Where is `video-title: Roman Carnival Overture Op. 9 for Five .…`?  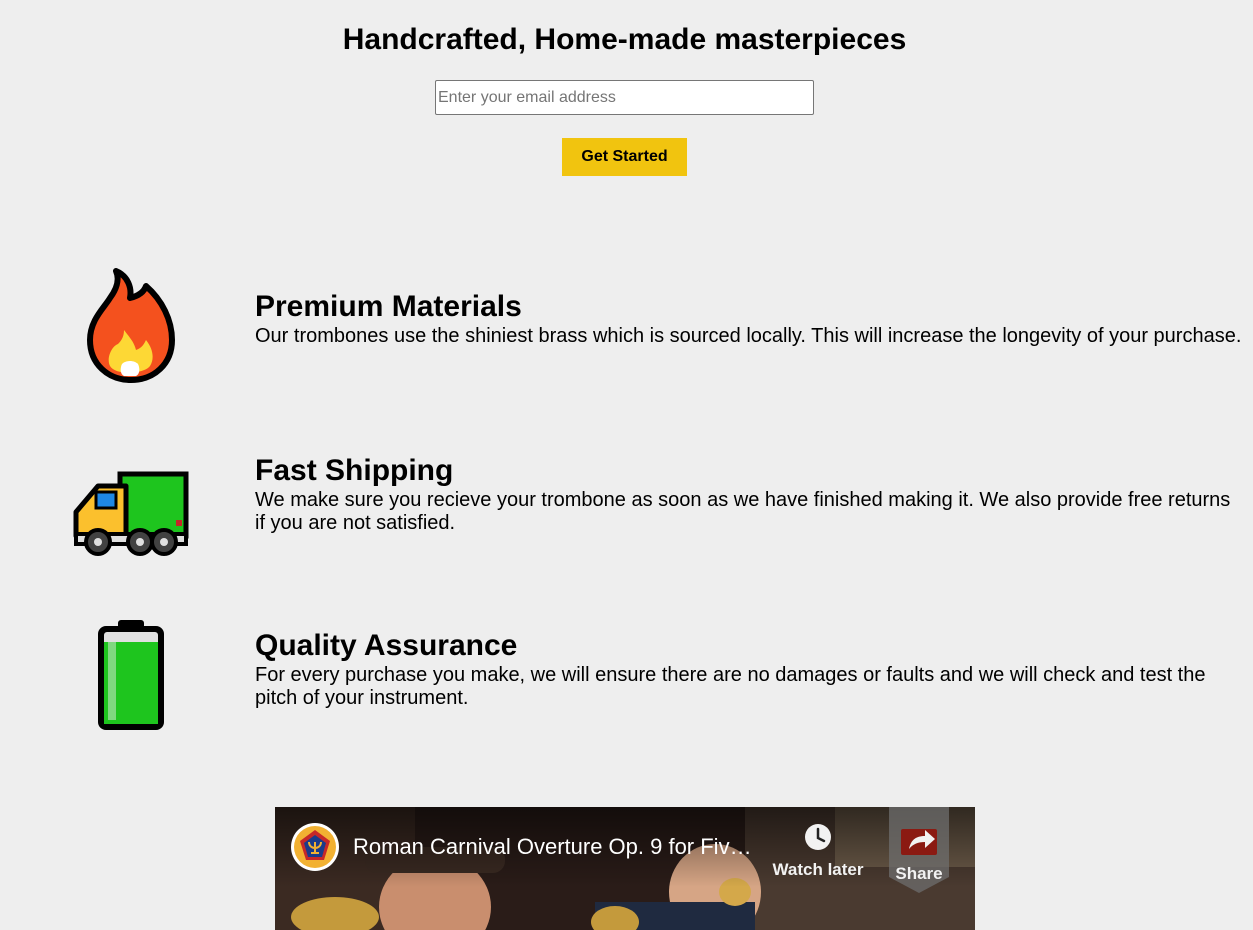 video-title: Roman Carnival Overture Op. 9 for Five .… is located at coordinates (558, 847).